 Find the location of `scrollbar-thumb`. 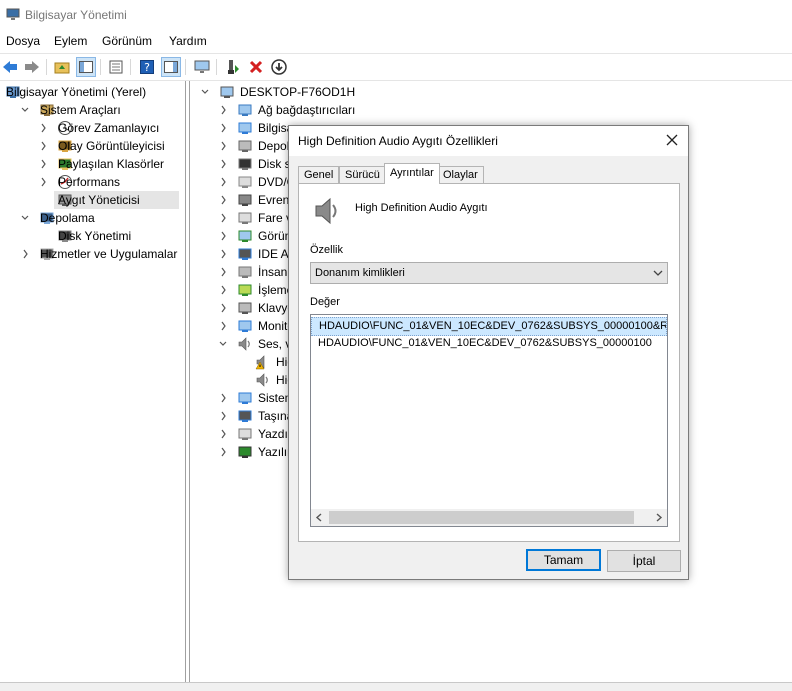

scrollbar-thumb is located at coordinates (481, 517).